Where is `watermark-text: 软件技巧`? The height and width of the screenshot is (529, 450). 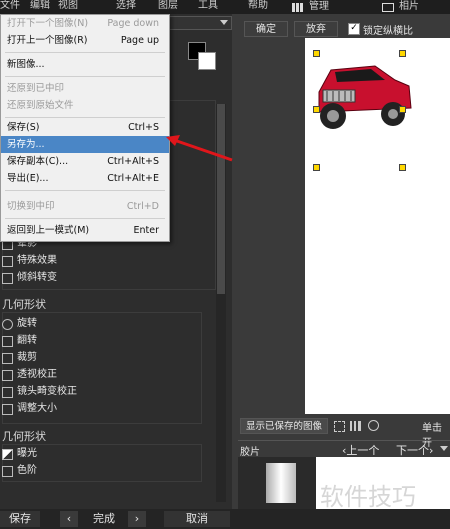 watermark-text: 软件技巧 is located at coordinates (368, 497).